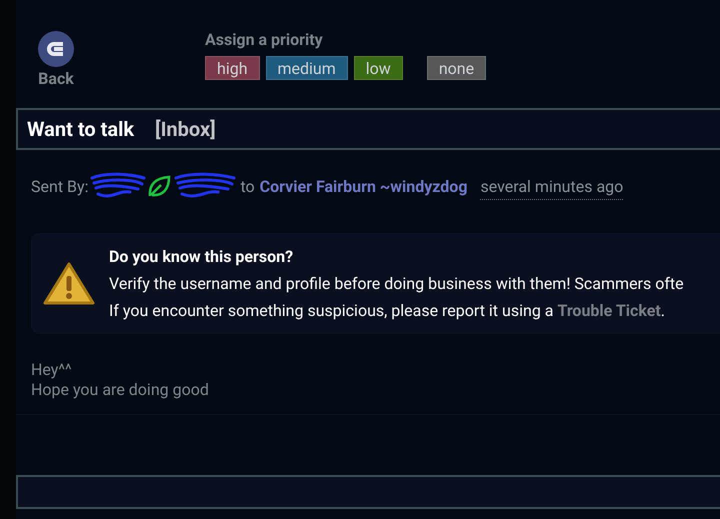 The width and height of the screenshot is (720, 519). Describe the element at coordinates (247, 187) in the screenshot. I see `to-label: to` at that location.